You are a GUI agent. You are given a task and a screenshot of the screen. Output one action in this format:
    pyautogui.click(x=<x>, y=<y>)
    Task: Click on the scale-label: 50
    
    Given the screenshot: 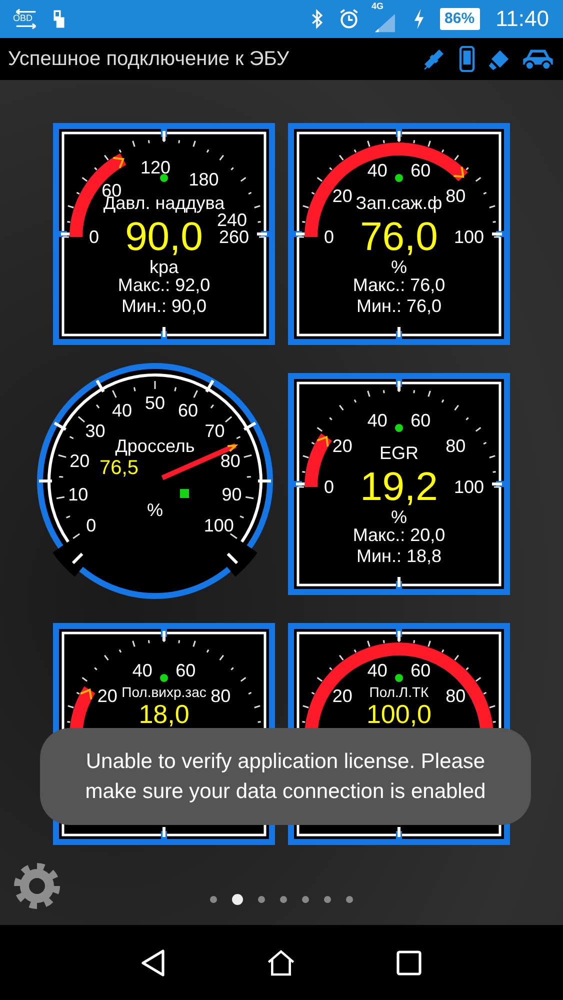 What is the action you would take?
    pyautogui.click(x=155, y=402)
    